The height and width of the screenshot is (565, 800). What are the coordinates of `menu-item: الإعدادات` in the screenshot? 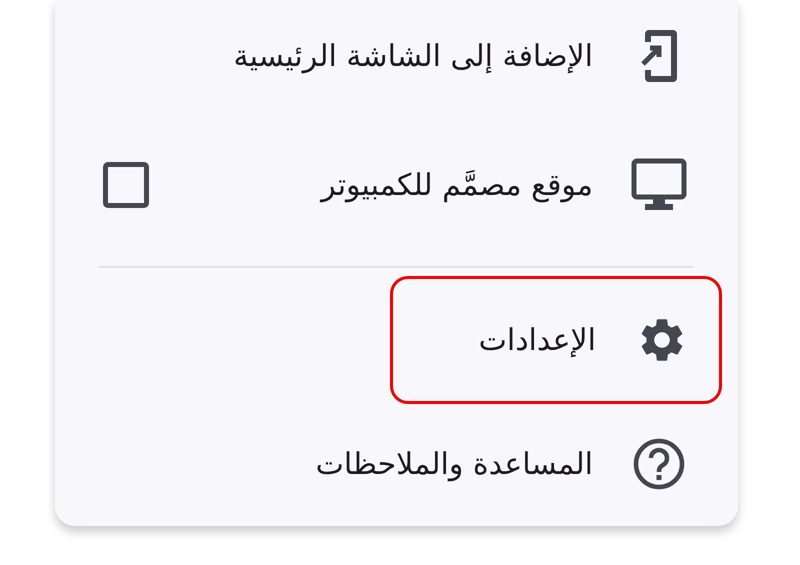 It's located at (556, 340).